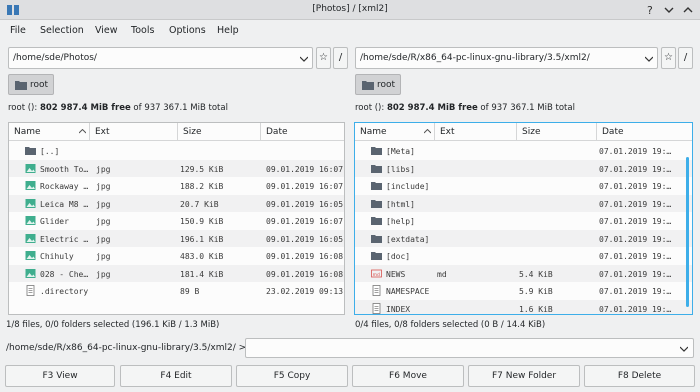 Image resolution: width=700 pixels, height=392 pixels. I want to click on f8-delete-button: F8 Delete, so click(639, 376).